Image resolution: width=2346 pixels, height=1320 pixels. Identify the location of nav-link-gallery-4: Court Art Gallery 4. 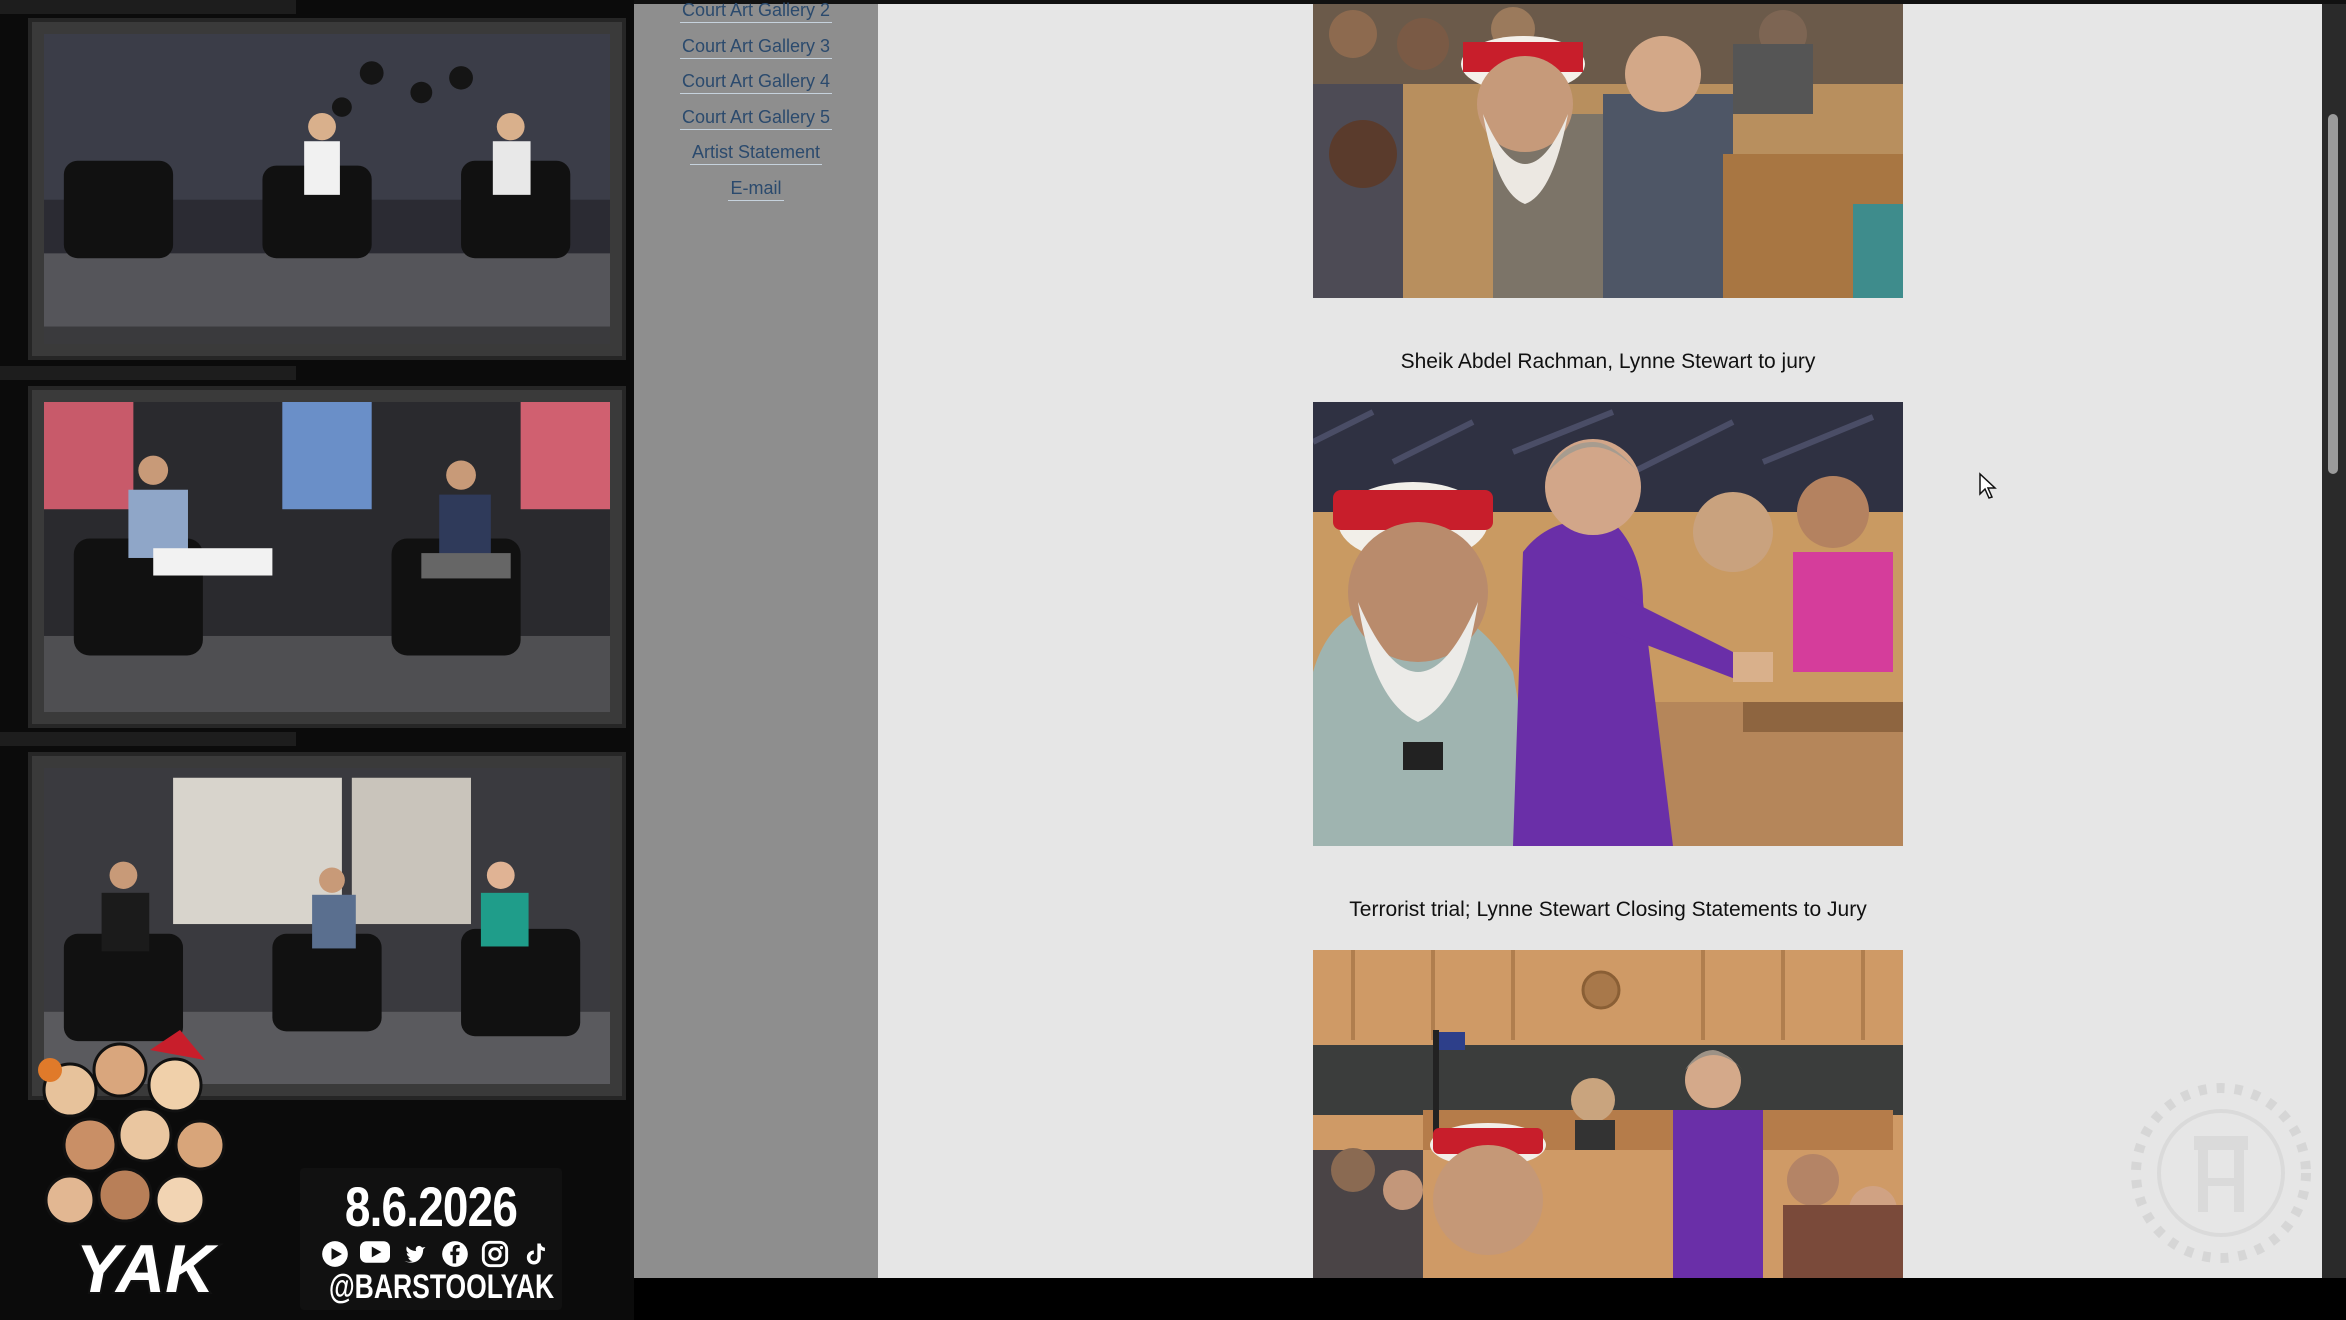
(756, 81).